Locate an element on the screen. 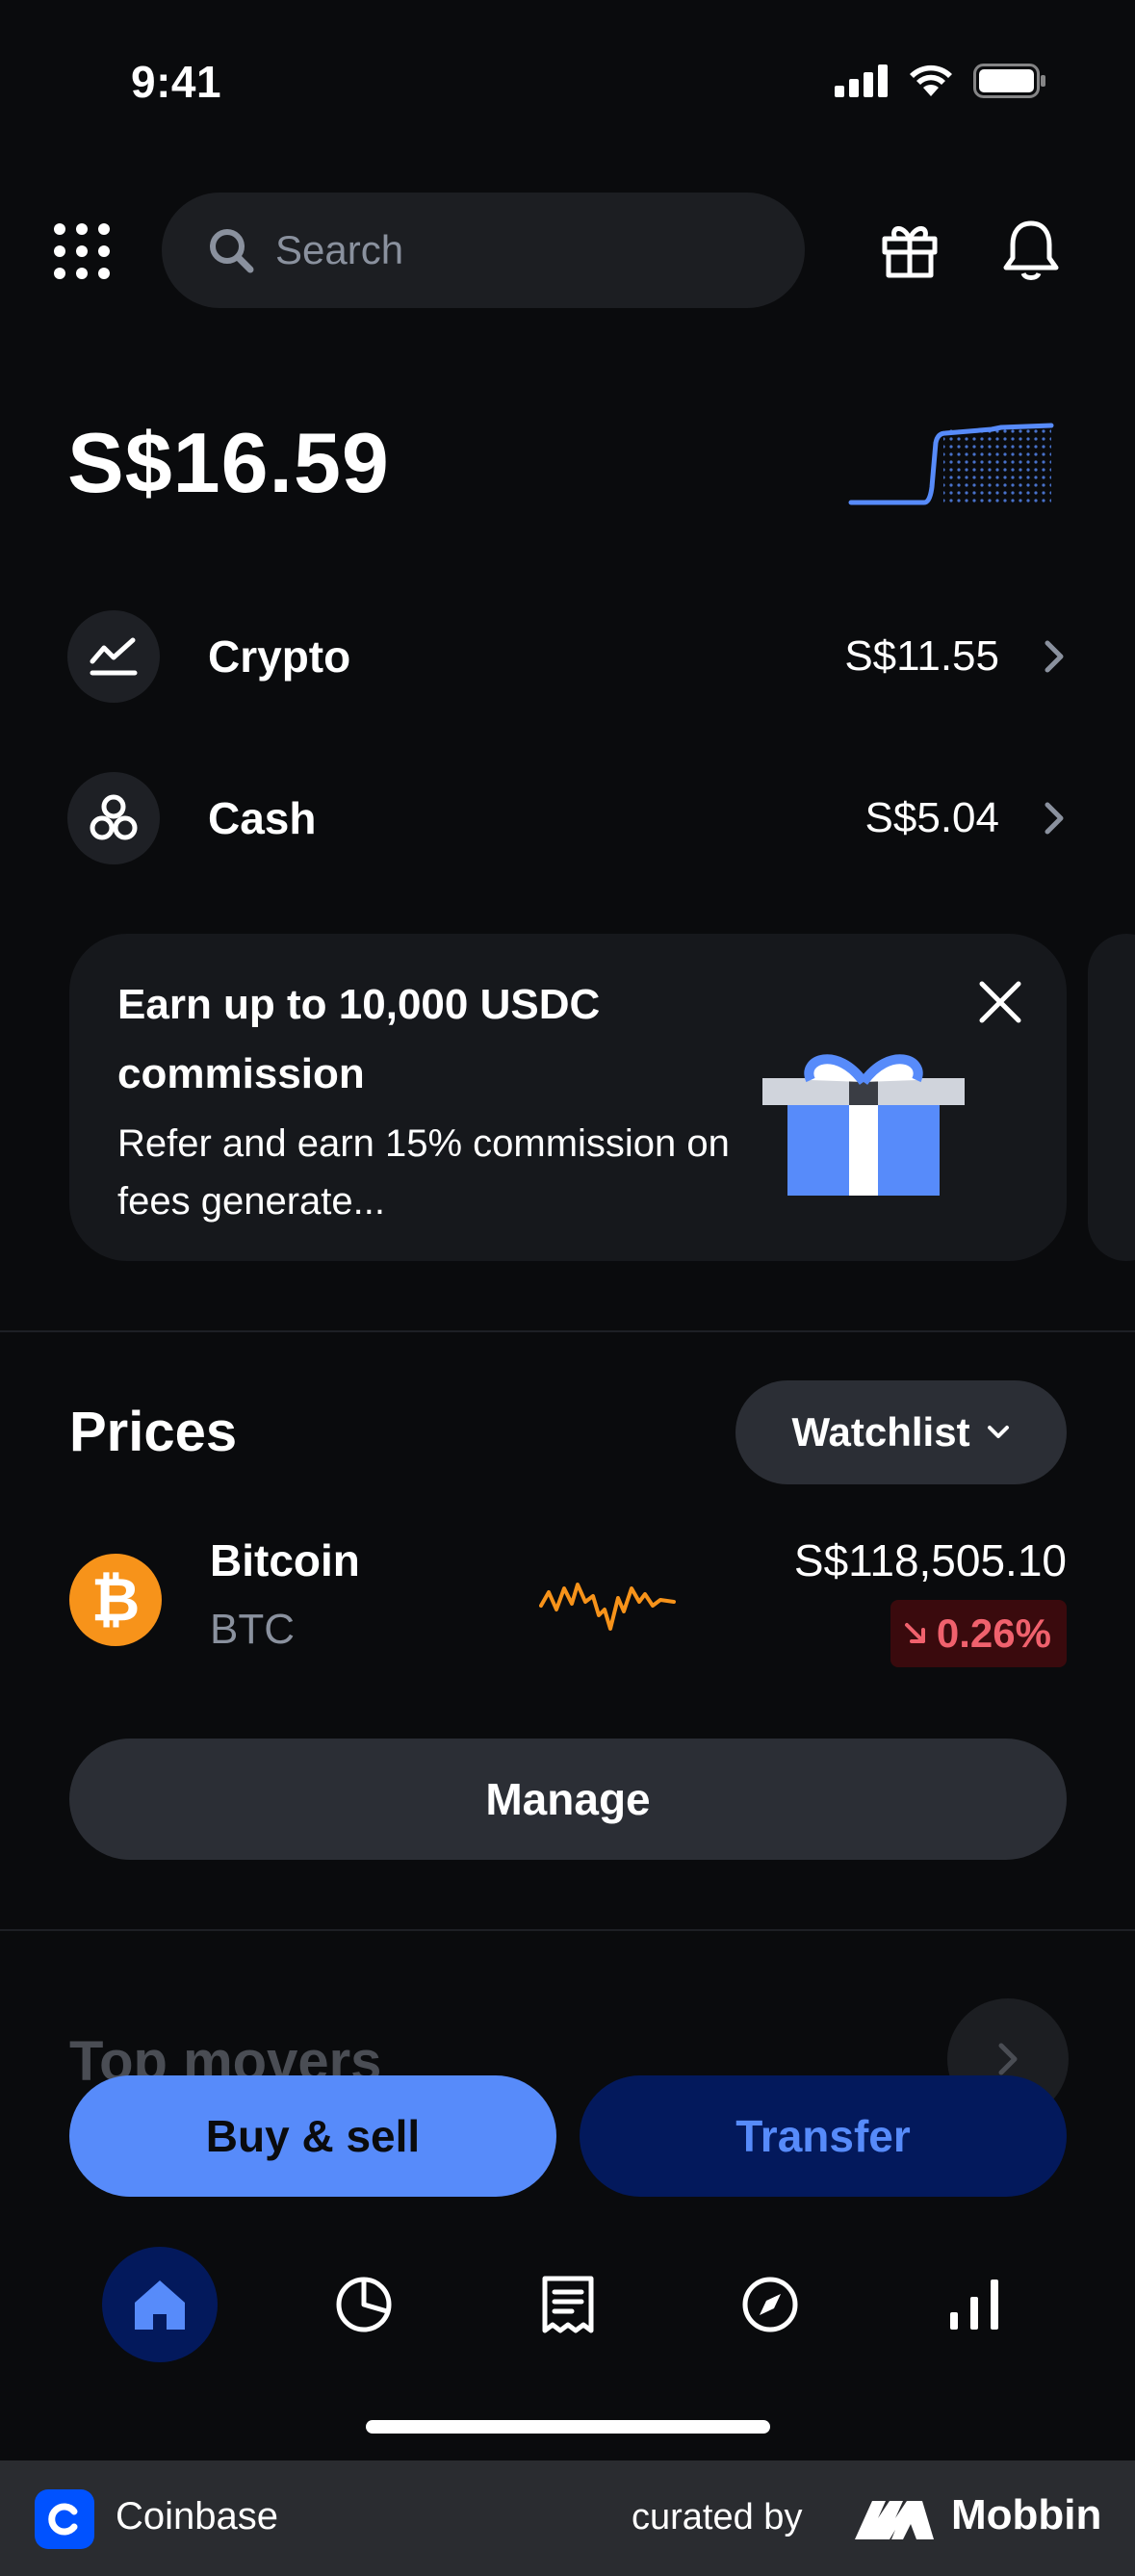  coin-price: S$118,505.10 is located at coordinates (930, 1560).